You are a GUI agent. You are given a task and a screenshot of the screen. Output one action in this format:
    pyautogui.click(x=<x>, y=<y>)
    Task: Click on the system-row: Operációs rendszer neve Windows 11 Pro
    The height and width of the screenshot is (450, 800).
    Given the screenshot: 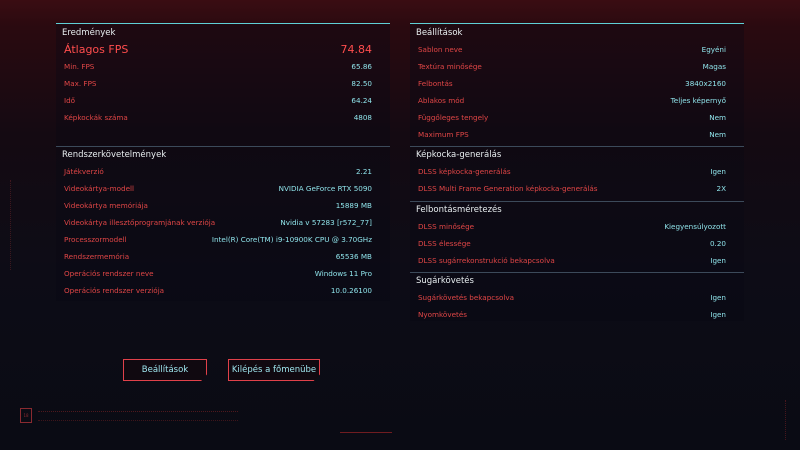 What is the action you would take?
    pyautogui.click(x=223, y=273)
    